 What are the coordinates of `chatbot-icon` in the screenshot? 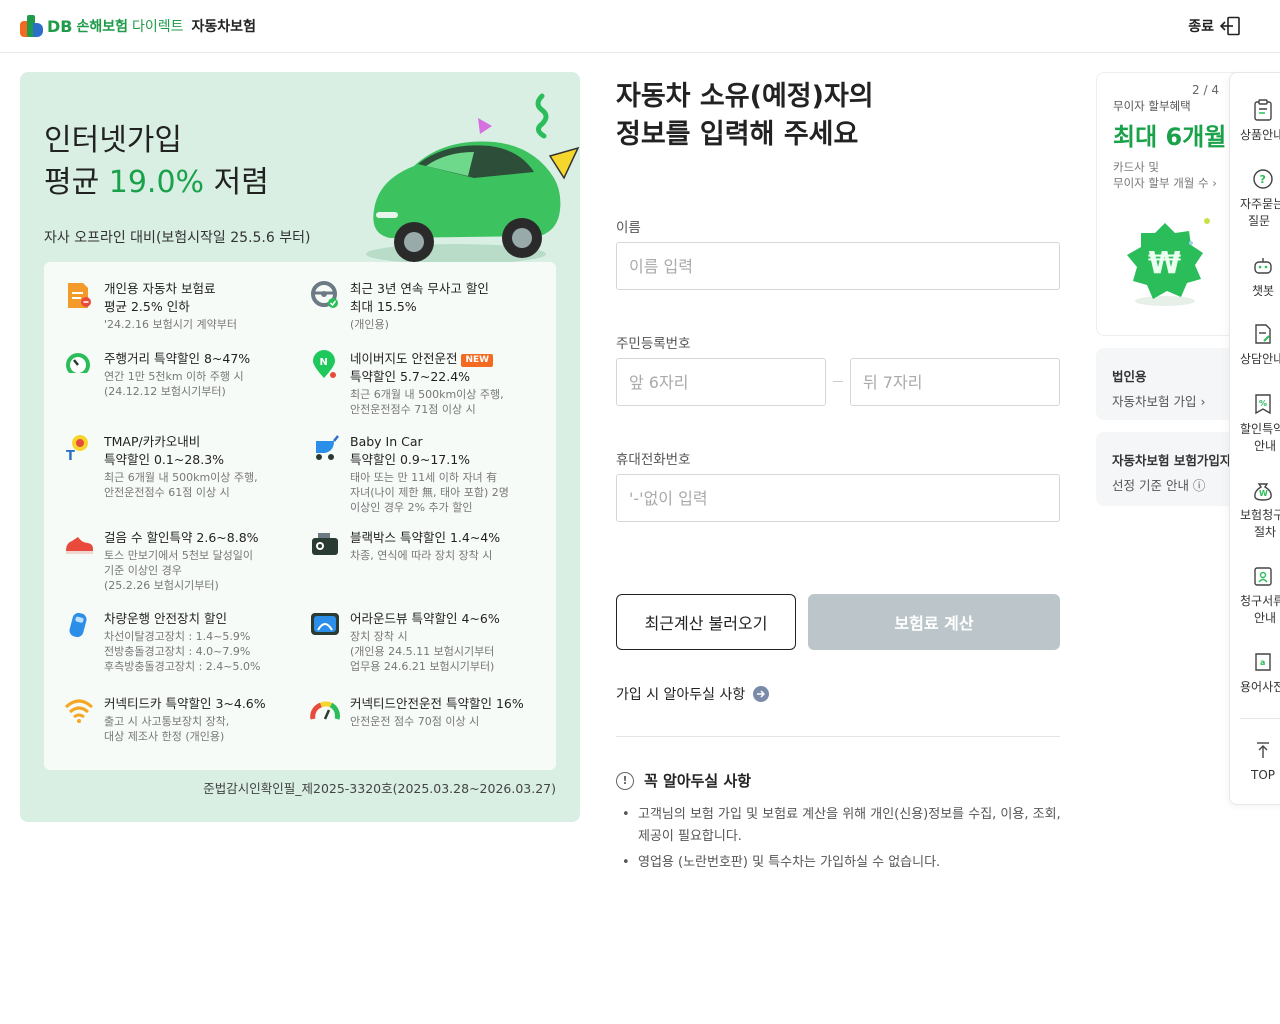 It's located at (1263, 266).